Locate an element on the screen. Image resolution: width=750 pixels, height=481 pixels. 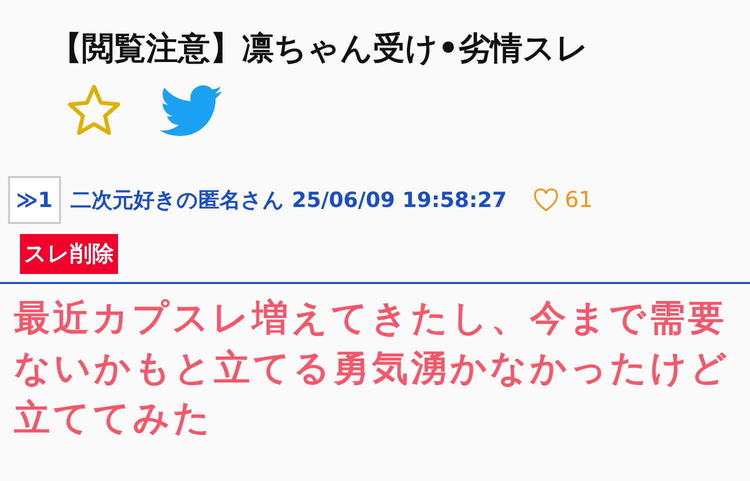
bird-icon is located at coordinates (191, 111).